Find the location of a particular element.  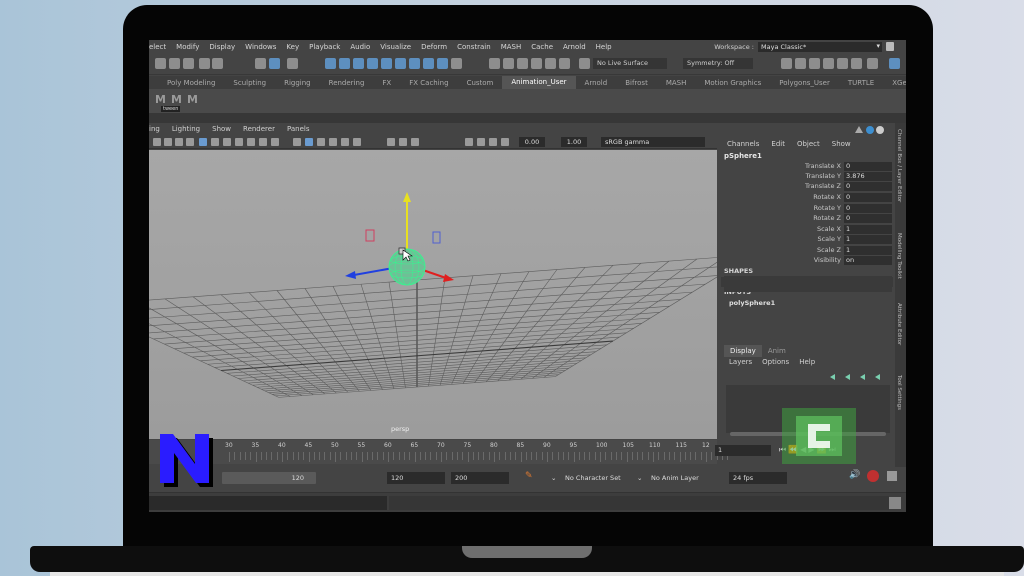

attr-scale-y: Scale Y 1 is located at coordinates (807, 240).